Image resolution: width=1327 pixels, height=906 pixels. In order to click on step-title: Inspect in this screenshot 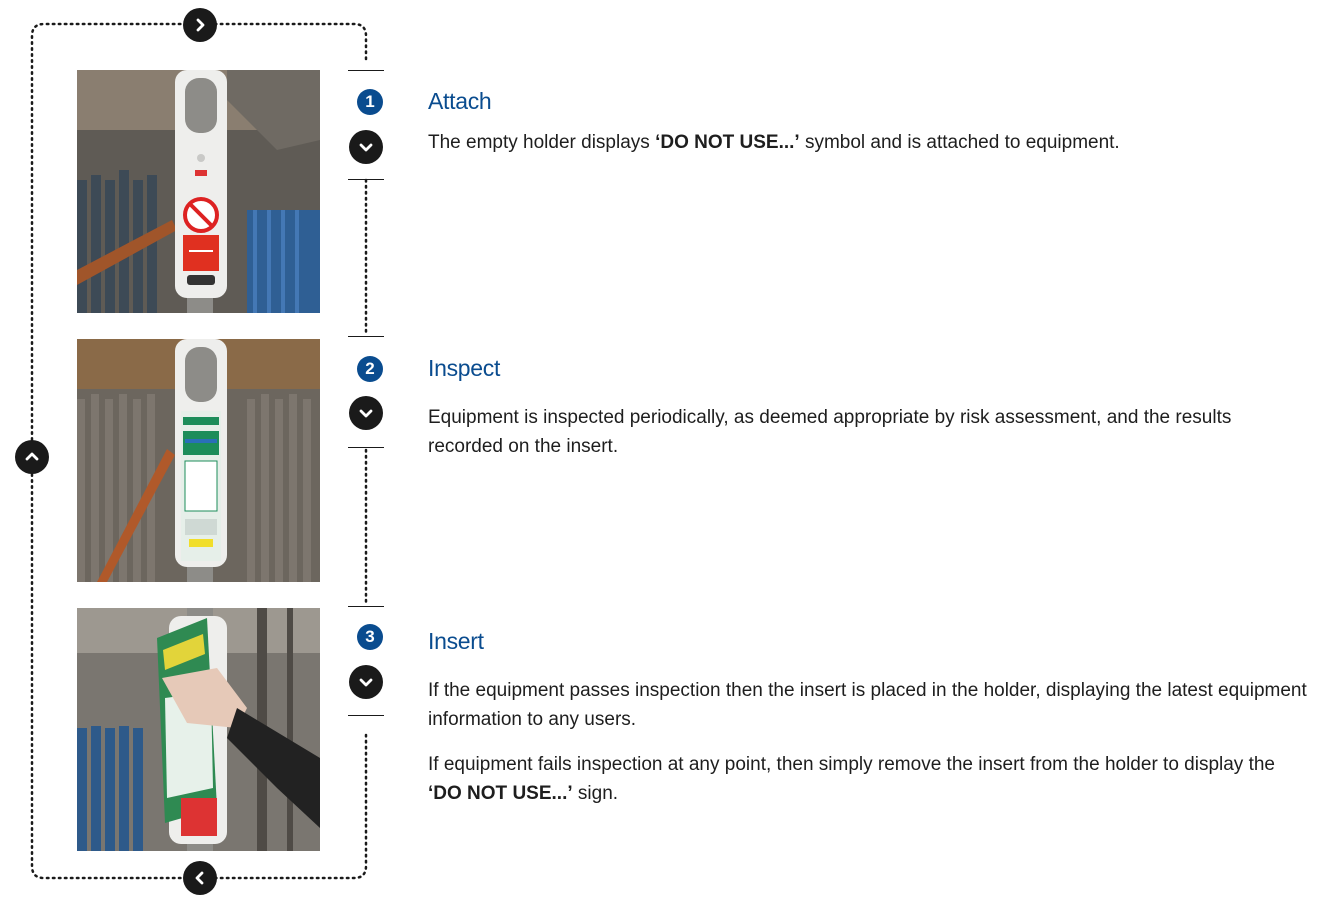, I will do `click(464, 368)`.